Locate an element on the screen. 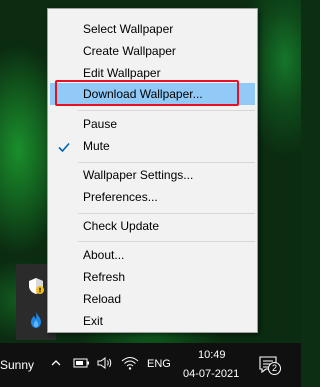 Image resolution: width=320 pixels, height=387 pixels. menu-item-label: Check Update is located at coordinates (121, 226).